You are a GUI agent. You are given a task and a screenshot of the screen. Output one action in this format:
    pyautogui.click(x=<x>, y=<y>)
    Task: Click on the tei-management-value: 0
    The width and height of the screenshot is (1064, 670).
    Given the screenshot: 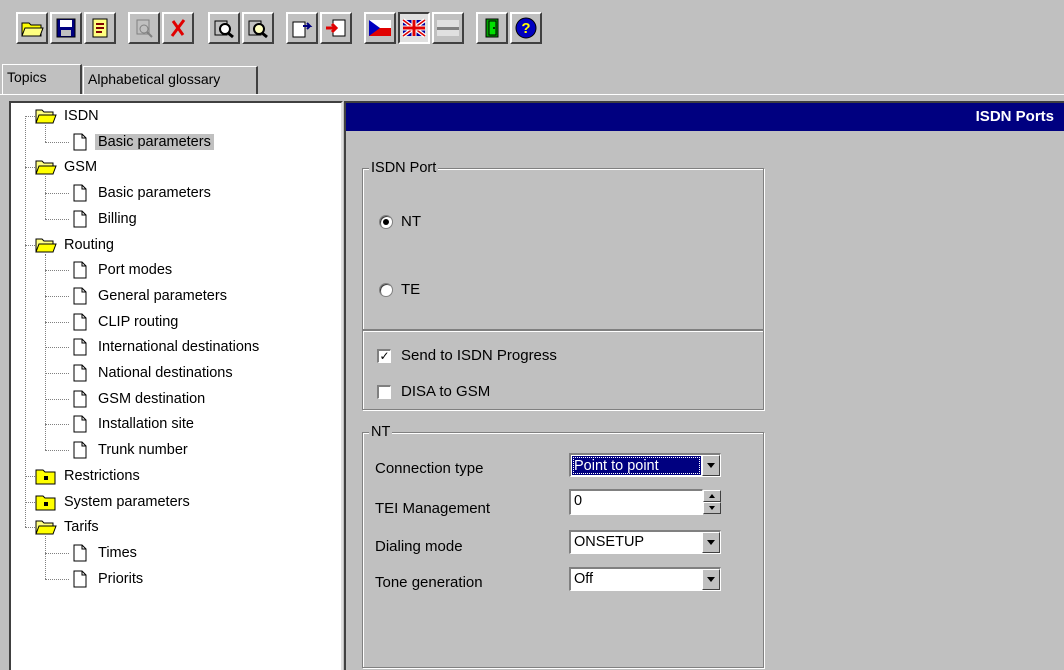 What is the action you would take?
    pyautogui.click(x=578, y=501)
    